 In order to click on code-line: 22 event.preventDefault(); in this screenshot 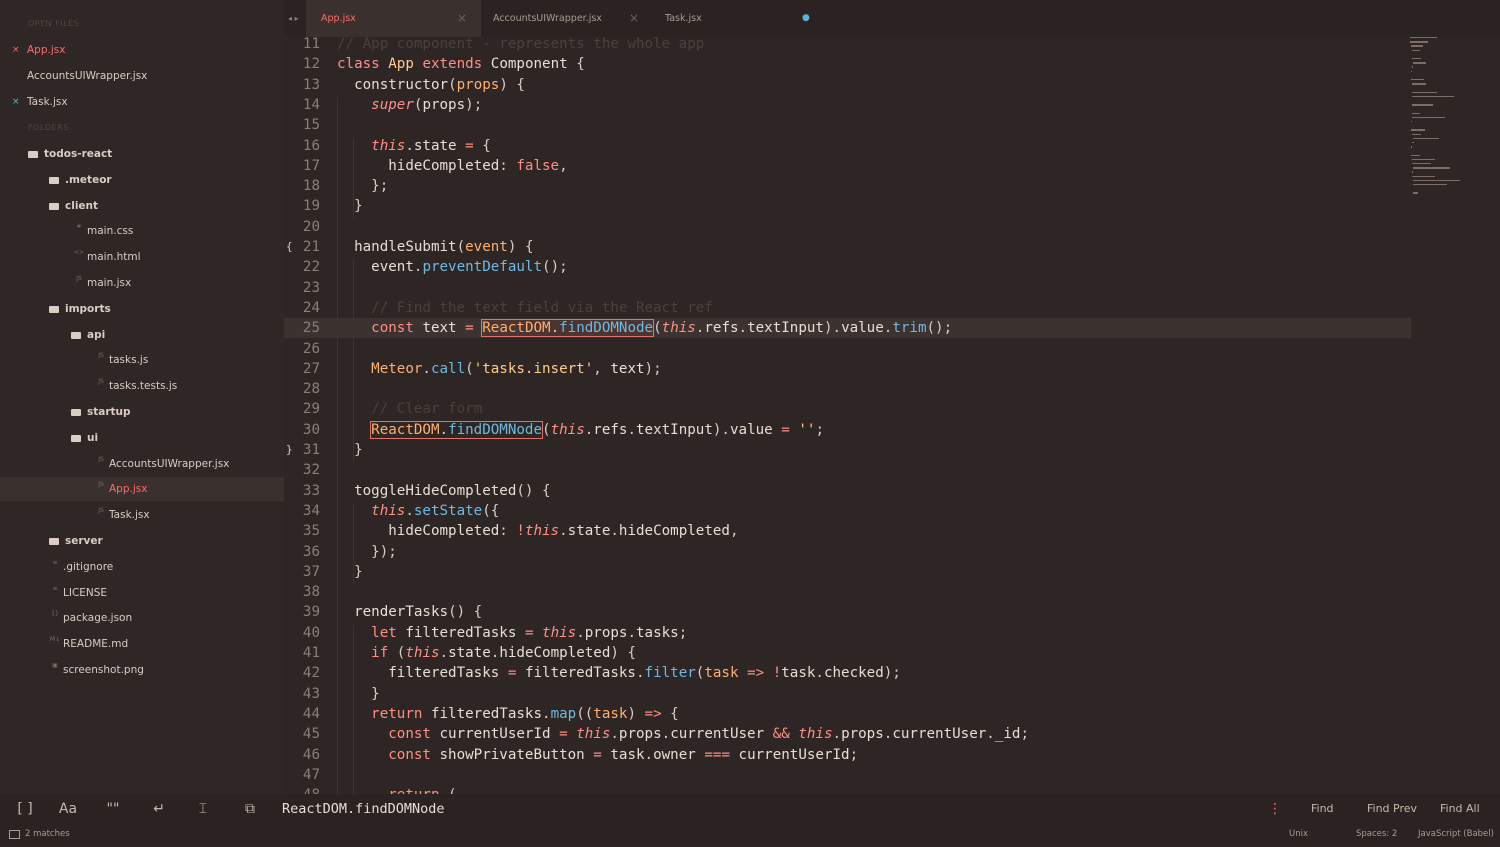, I will do `click(847, 267)`.